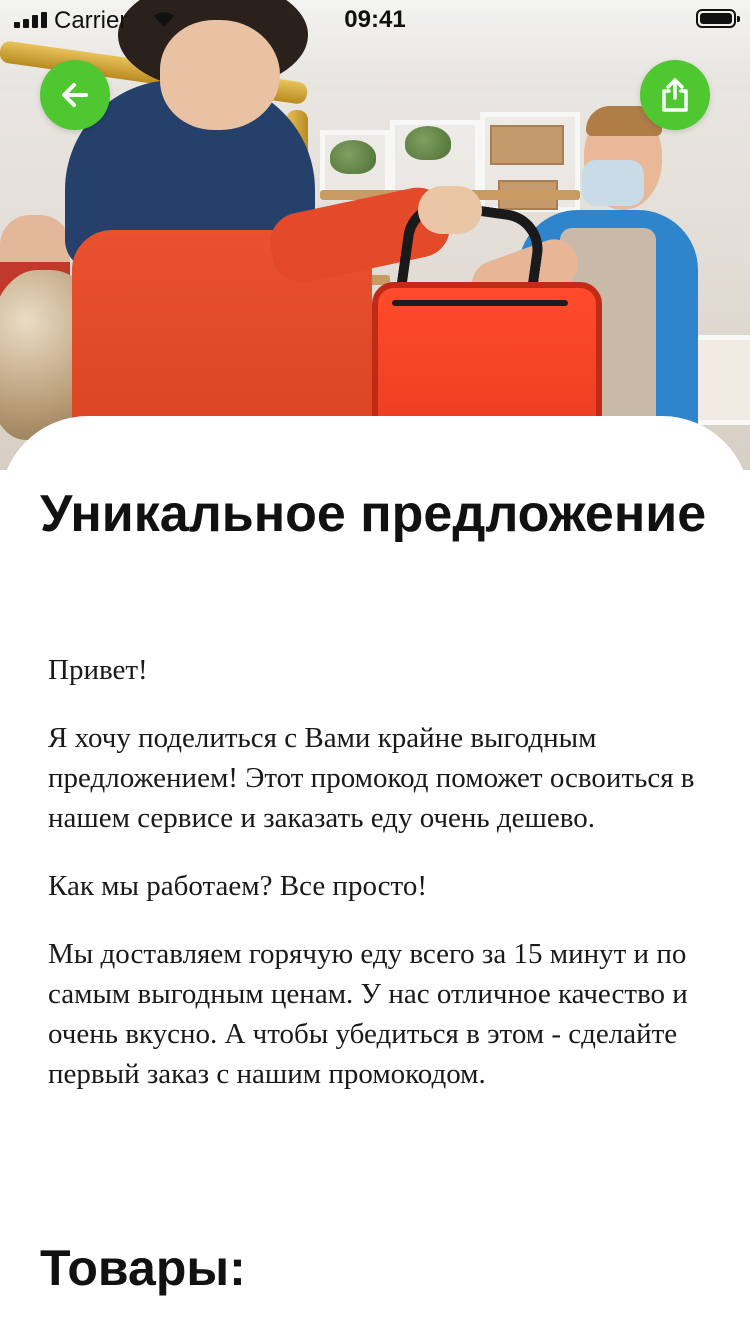 The width and height of the screenshot is (750, 1334). I want to click on paragraph-greeting: Привет!, so click(98, 670).